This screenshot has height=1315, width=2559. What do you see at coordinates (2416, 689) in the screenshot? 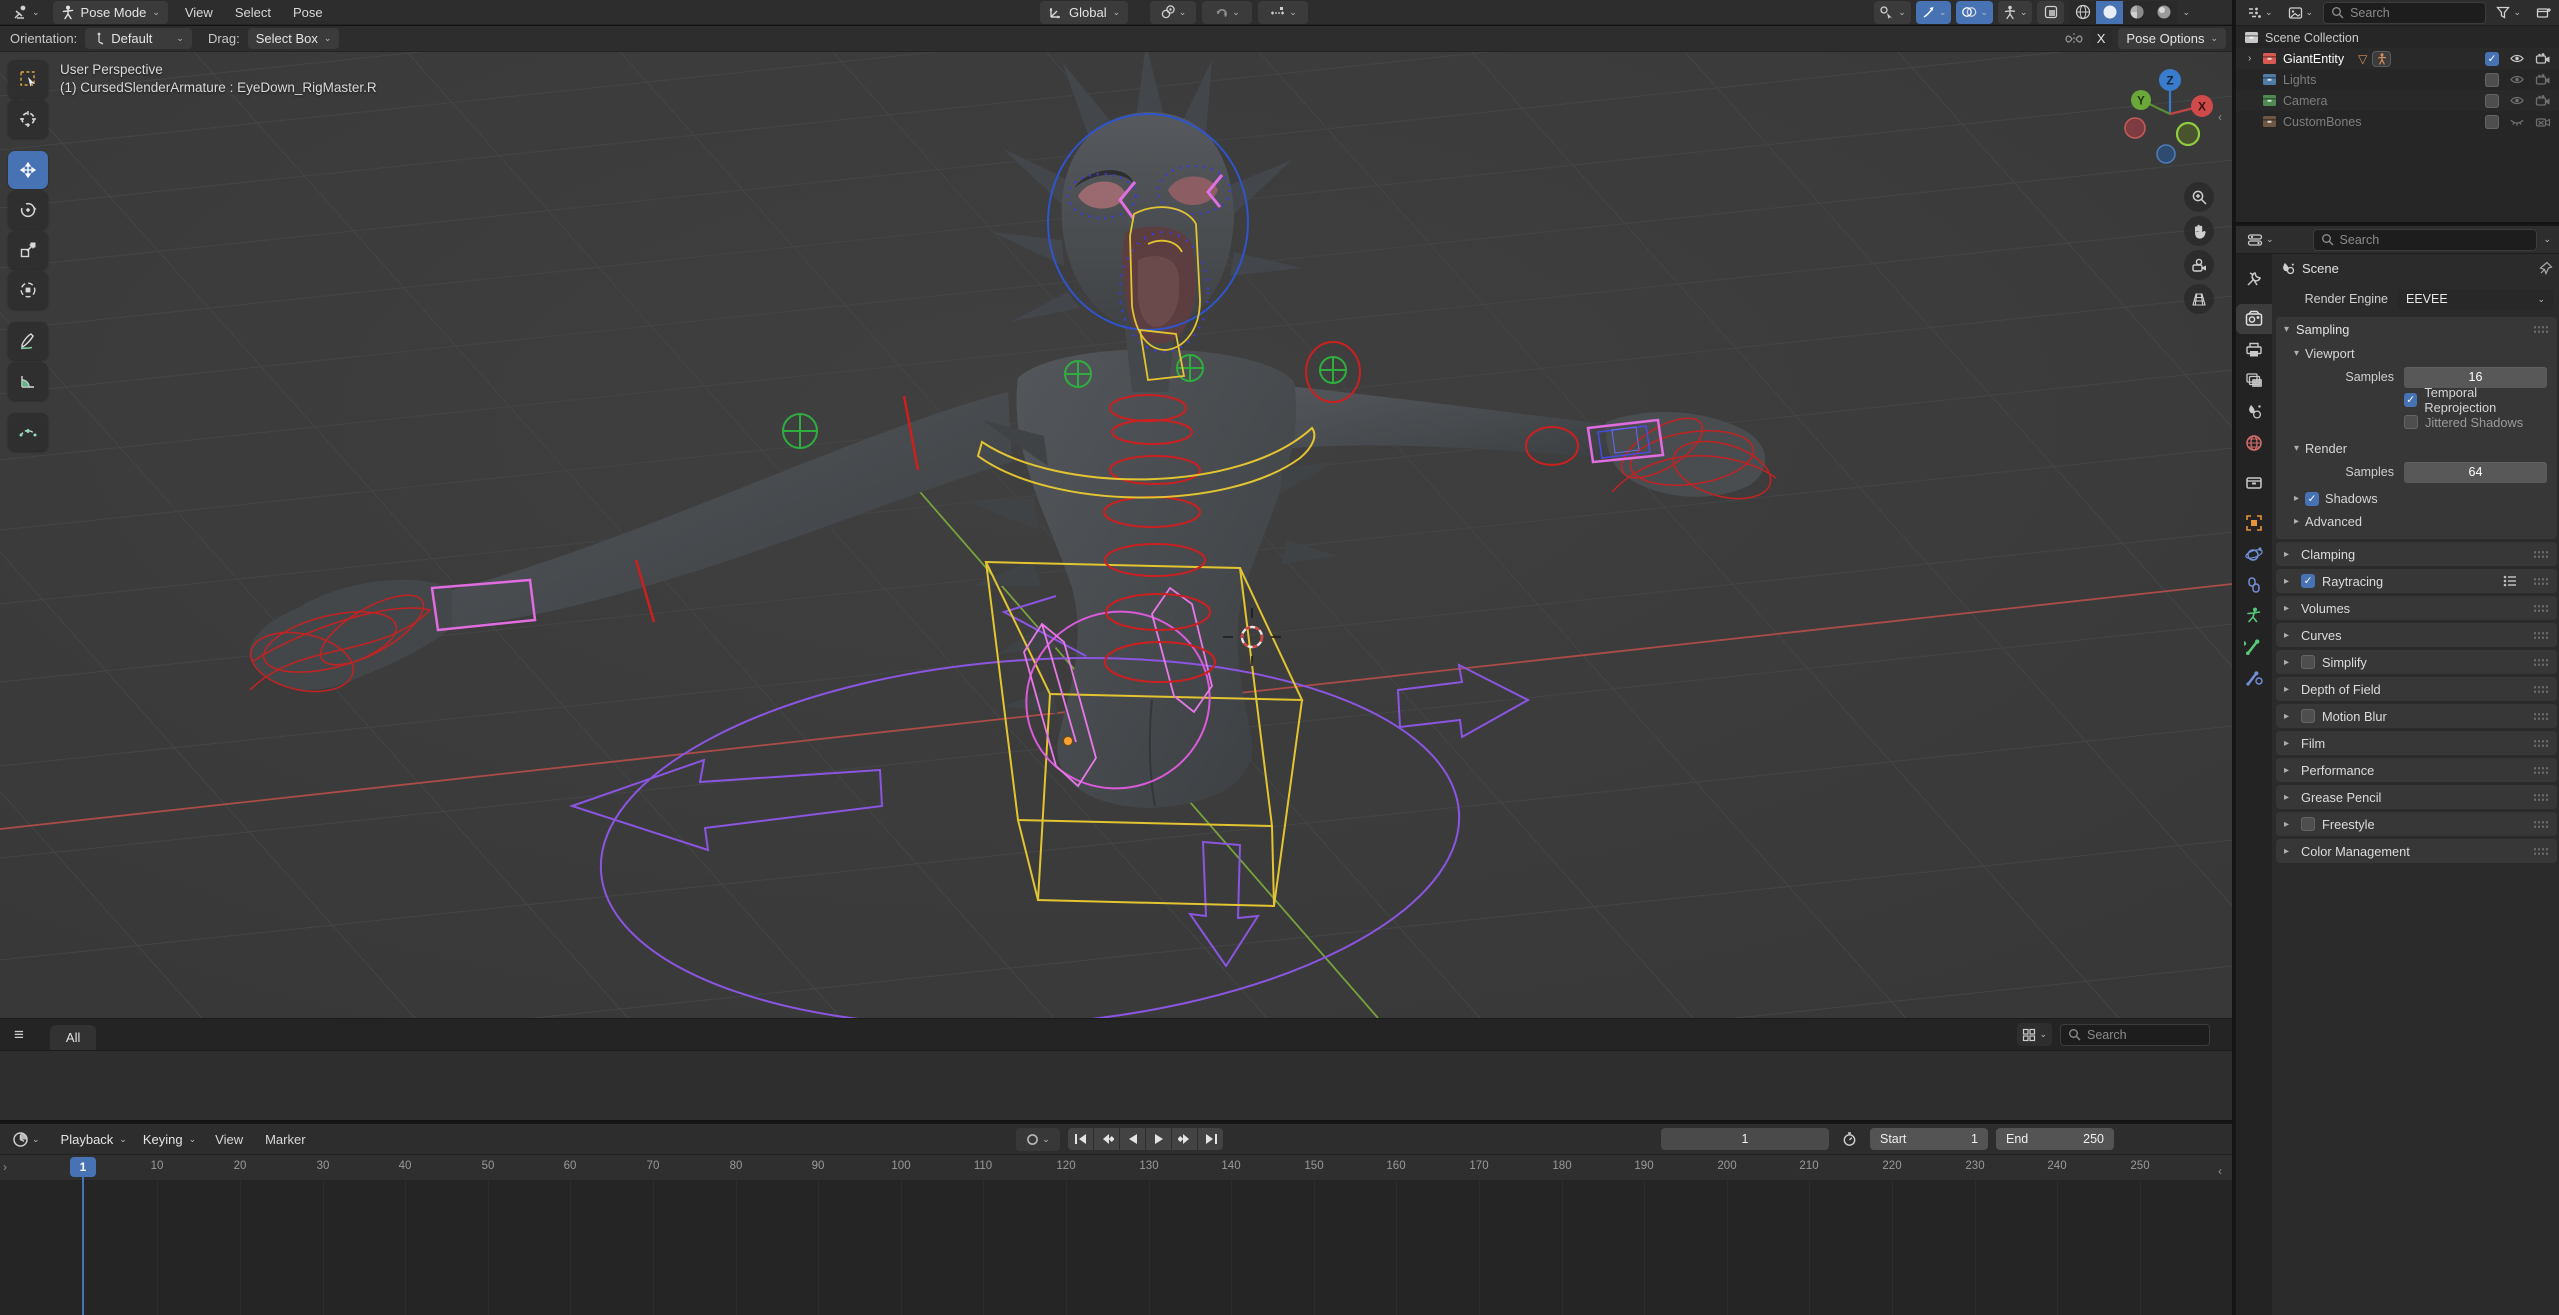
I see `panel-depth-of-field: ▸ Depth of Field` at bounding box center [2416, 689].